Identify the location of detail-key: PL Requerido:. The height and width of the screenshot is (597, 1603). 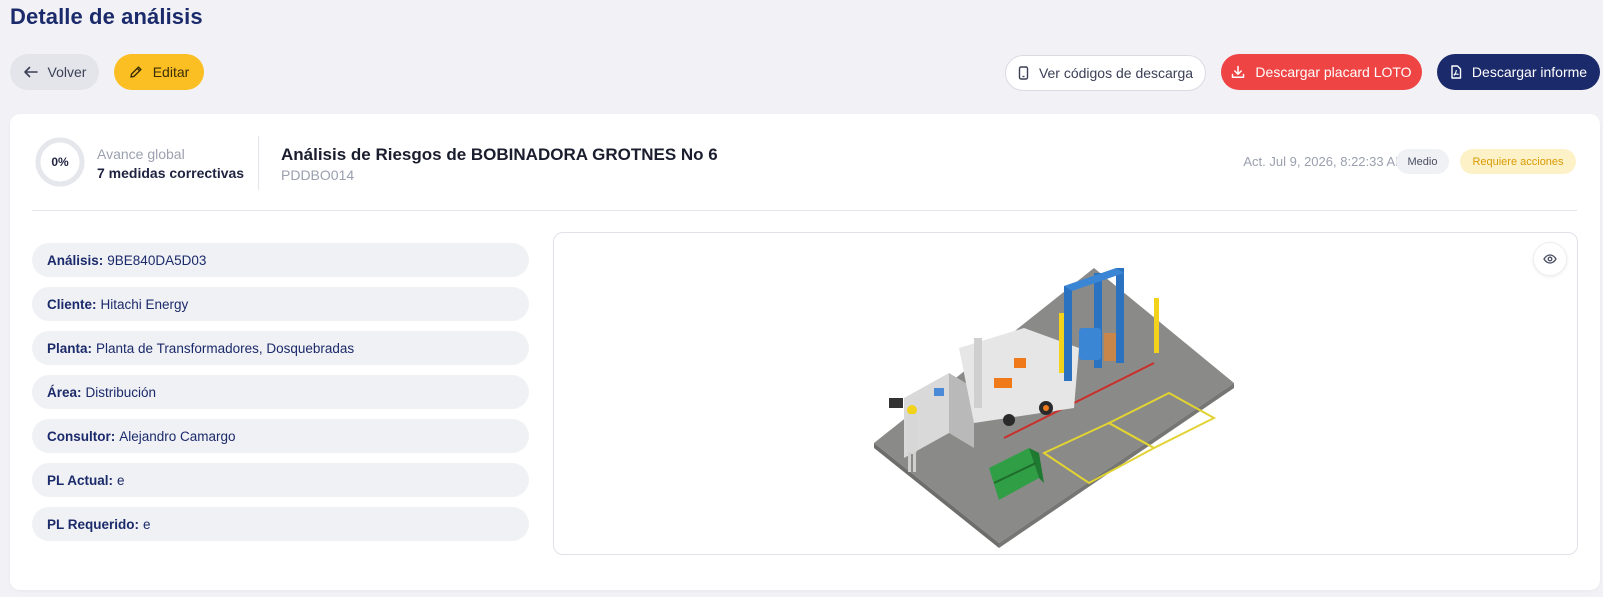
(93, 524).